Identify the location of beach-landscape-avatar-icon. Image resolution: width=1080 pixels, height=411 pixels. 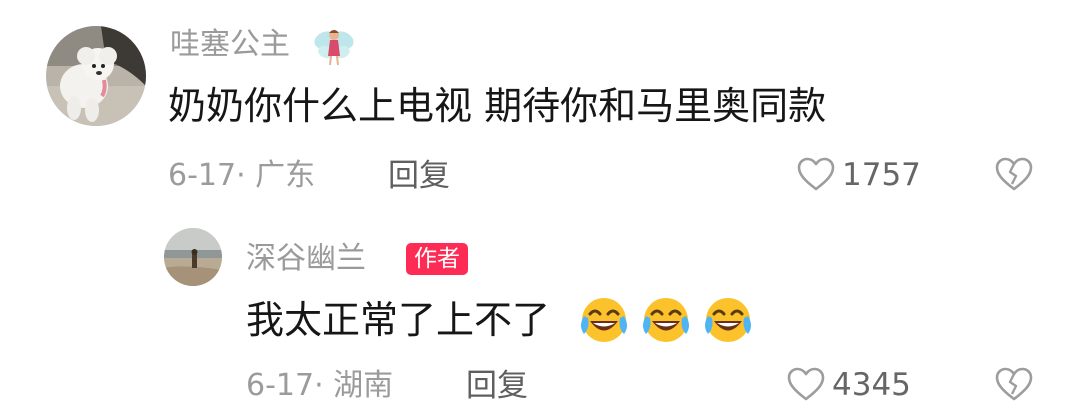
(193, 257).